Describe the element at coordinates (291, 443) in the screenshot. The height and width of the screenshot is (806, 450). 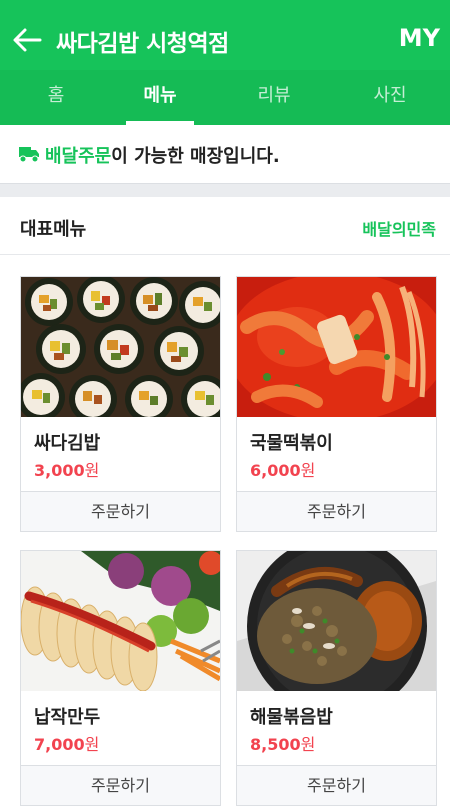
I see `menu-name: 국물떡볶이` at that location.